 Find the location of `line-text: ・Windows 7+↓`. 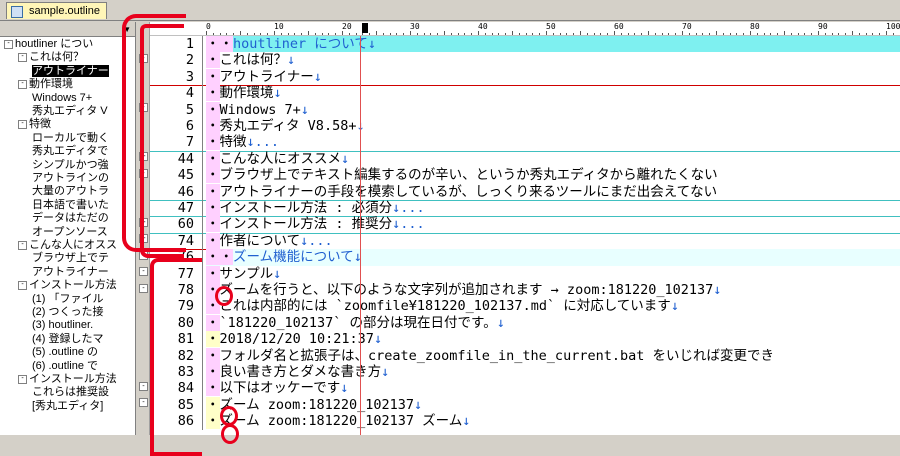

line-text: ・Windows 7+↓ is located at coordinates (257, 110).